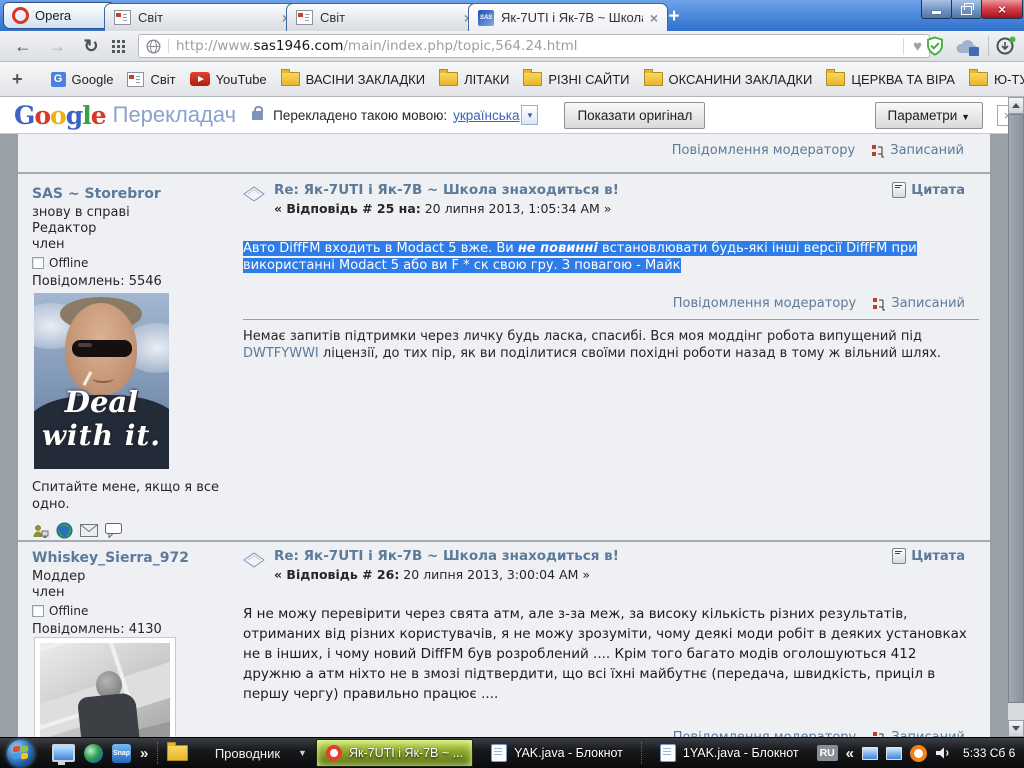 The image size is (1024, 768). Describe the element at coordinates (474, 78) in the screenshot. I see `bookmark-folder-litaky: ЛІТАКИ` at that location.